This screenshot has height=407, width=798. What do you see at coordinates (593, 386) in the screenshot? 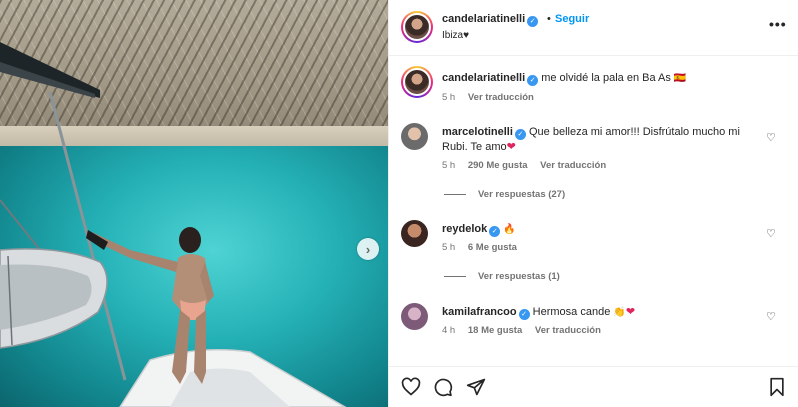
I see `post-actions-bar` at bounding box center [593, 386].